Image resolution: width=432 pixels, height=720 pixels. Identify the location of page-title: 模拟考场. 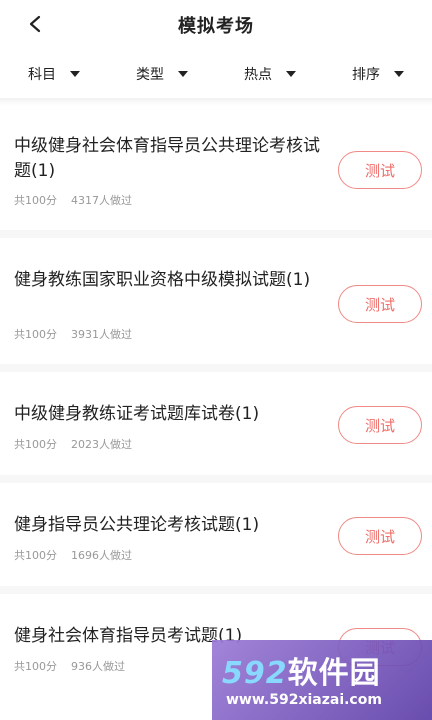
(216, 26).